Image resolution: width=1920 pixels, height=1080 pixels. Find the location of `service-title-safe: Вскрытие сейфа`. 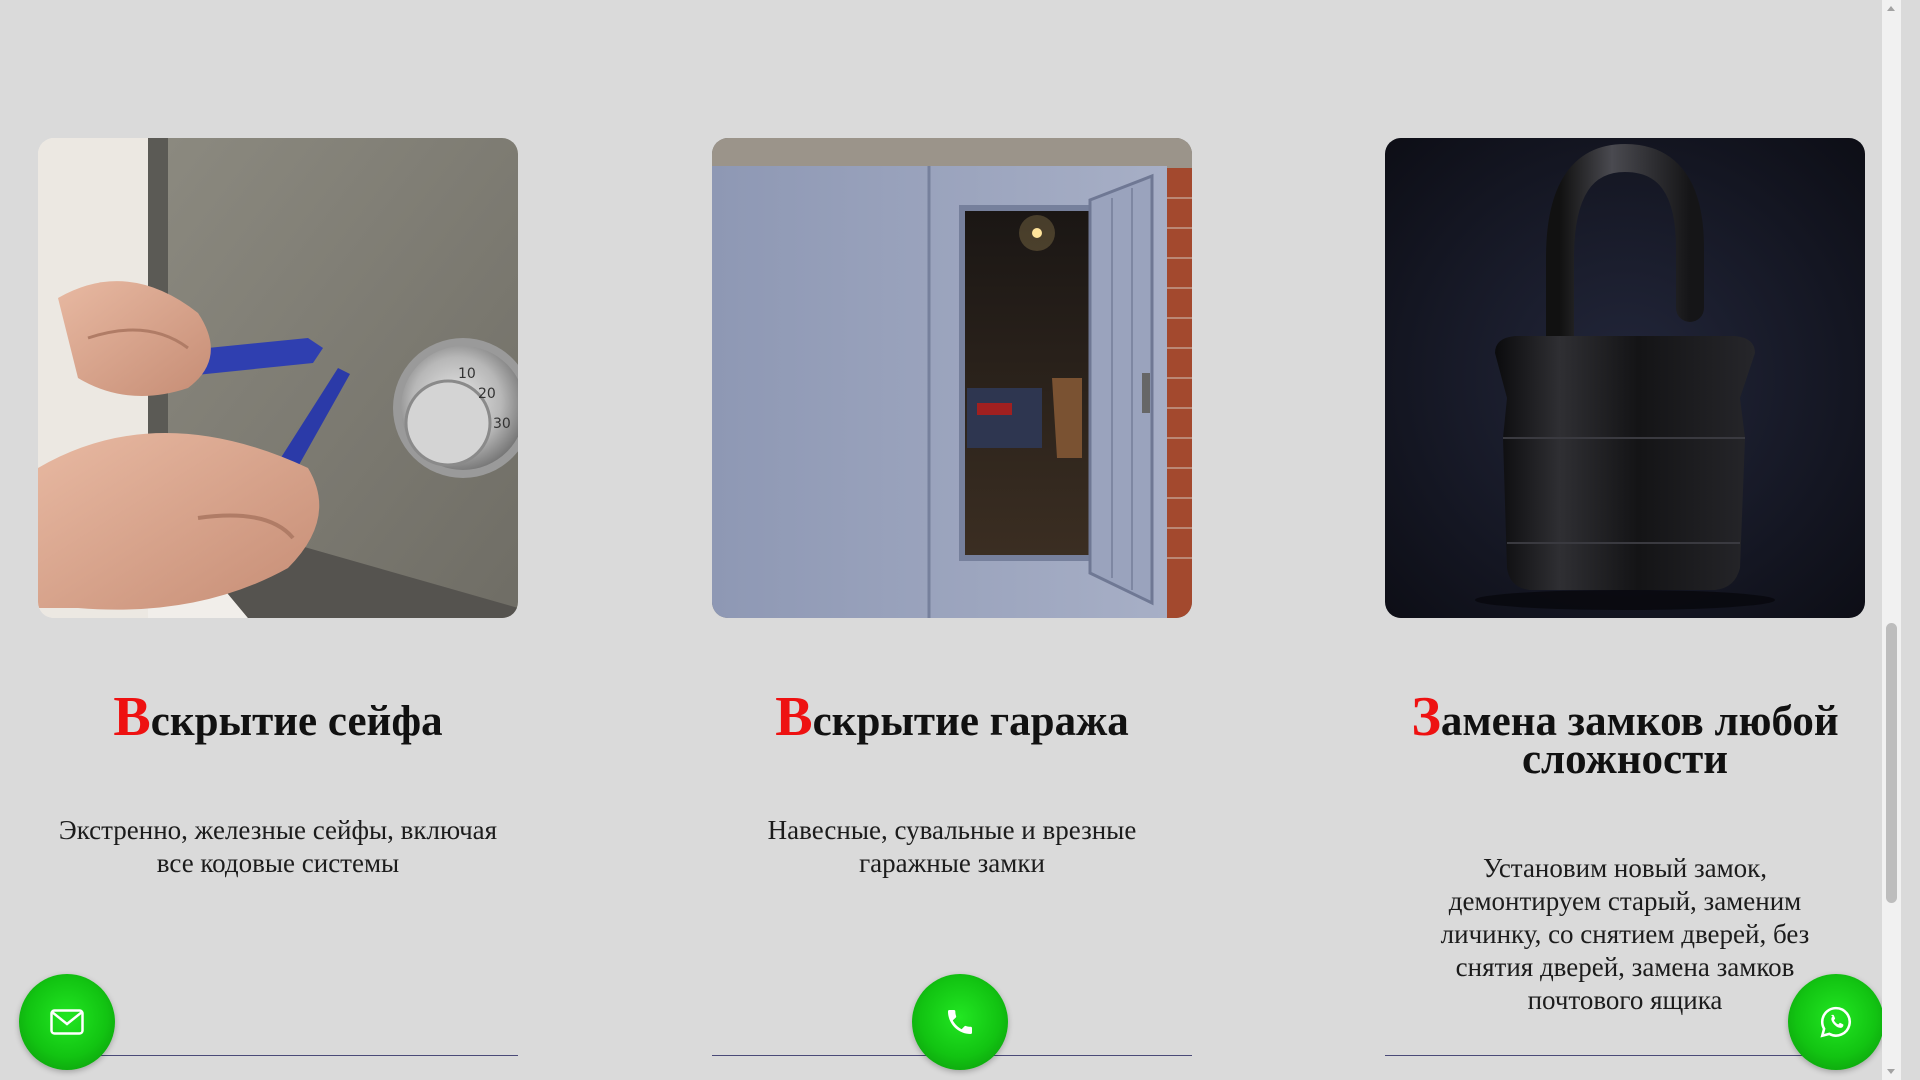

service-title-safe: Вскрытие сейфа is located at coordinates (278, 717).